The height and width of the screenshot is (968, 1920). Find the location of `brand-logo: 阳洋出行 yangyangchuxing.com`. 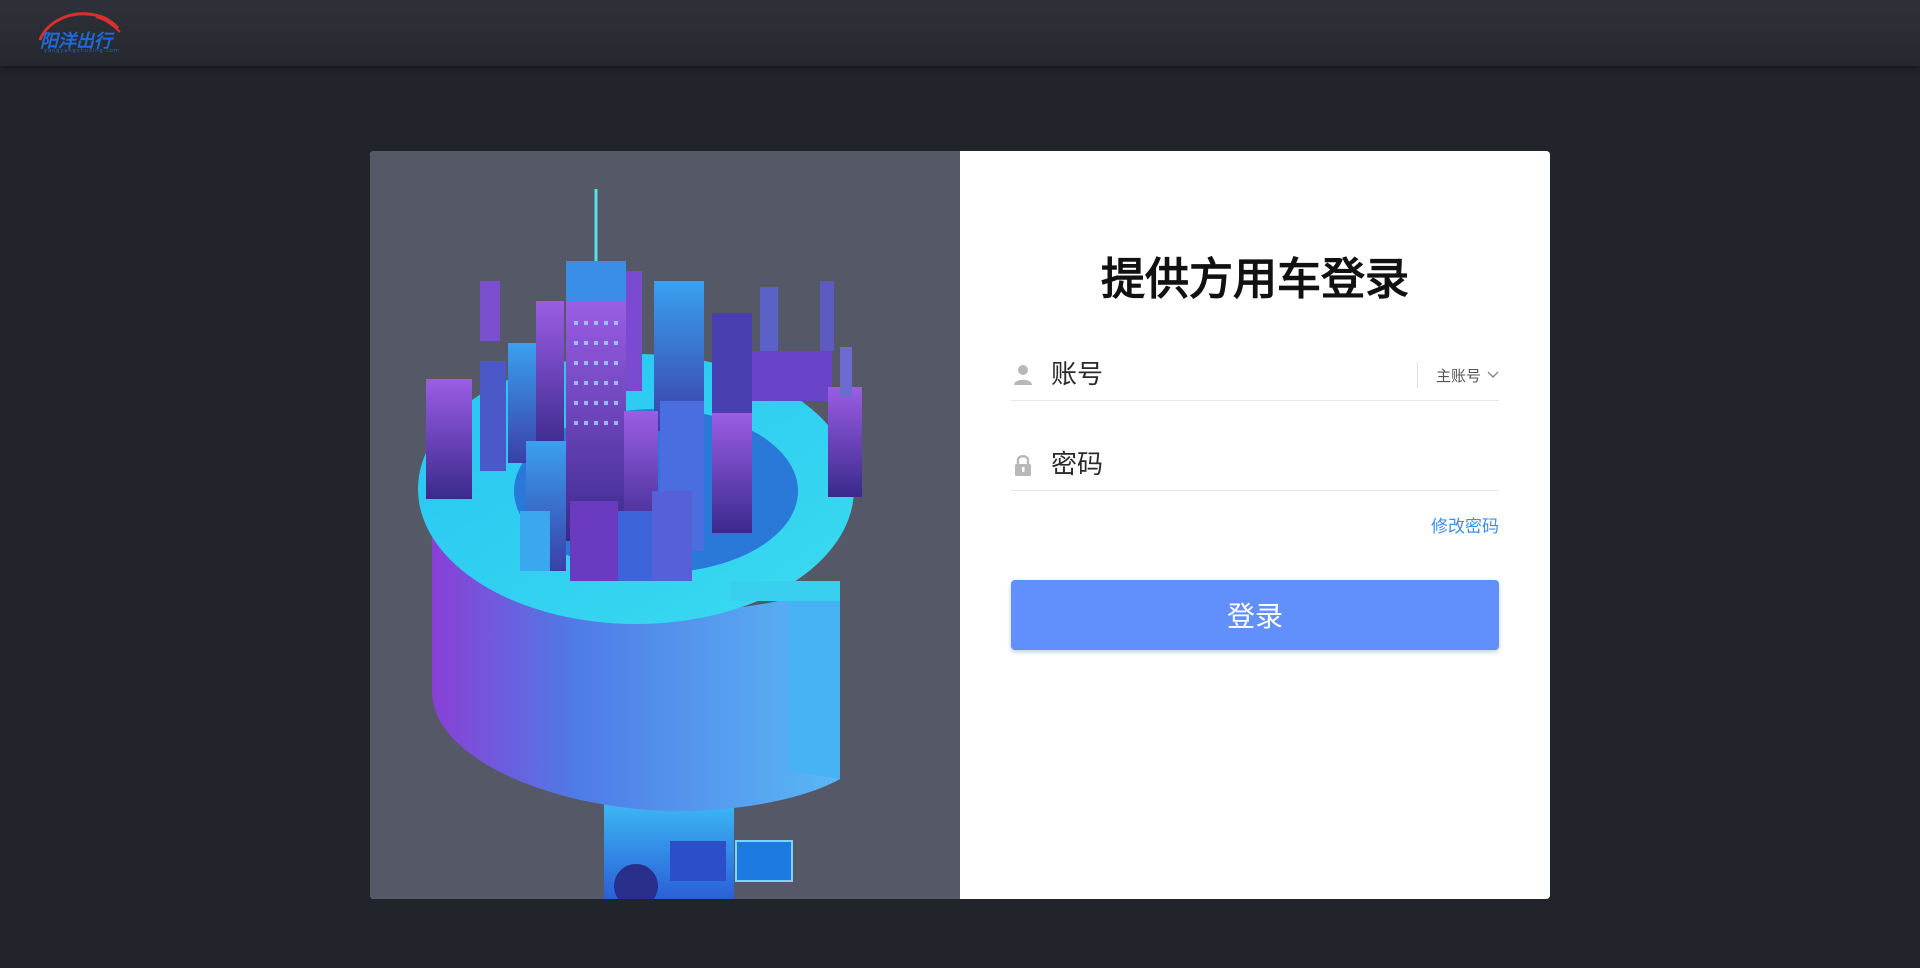

brand-logo: 阳洋出行 yangyangchuxing.com is located at coordinates (81, 33).